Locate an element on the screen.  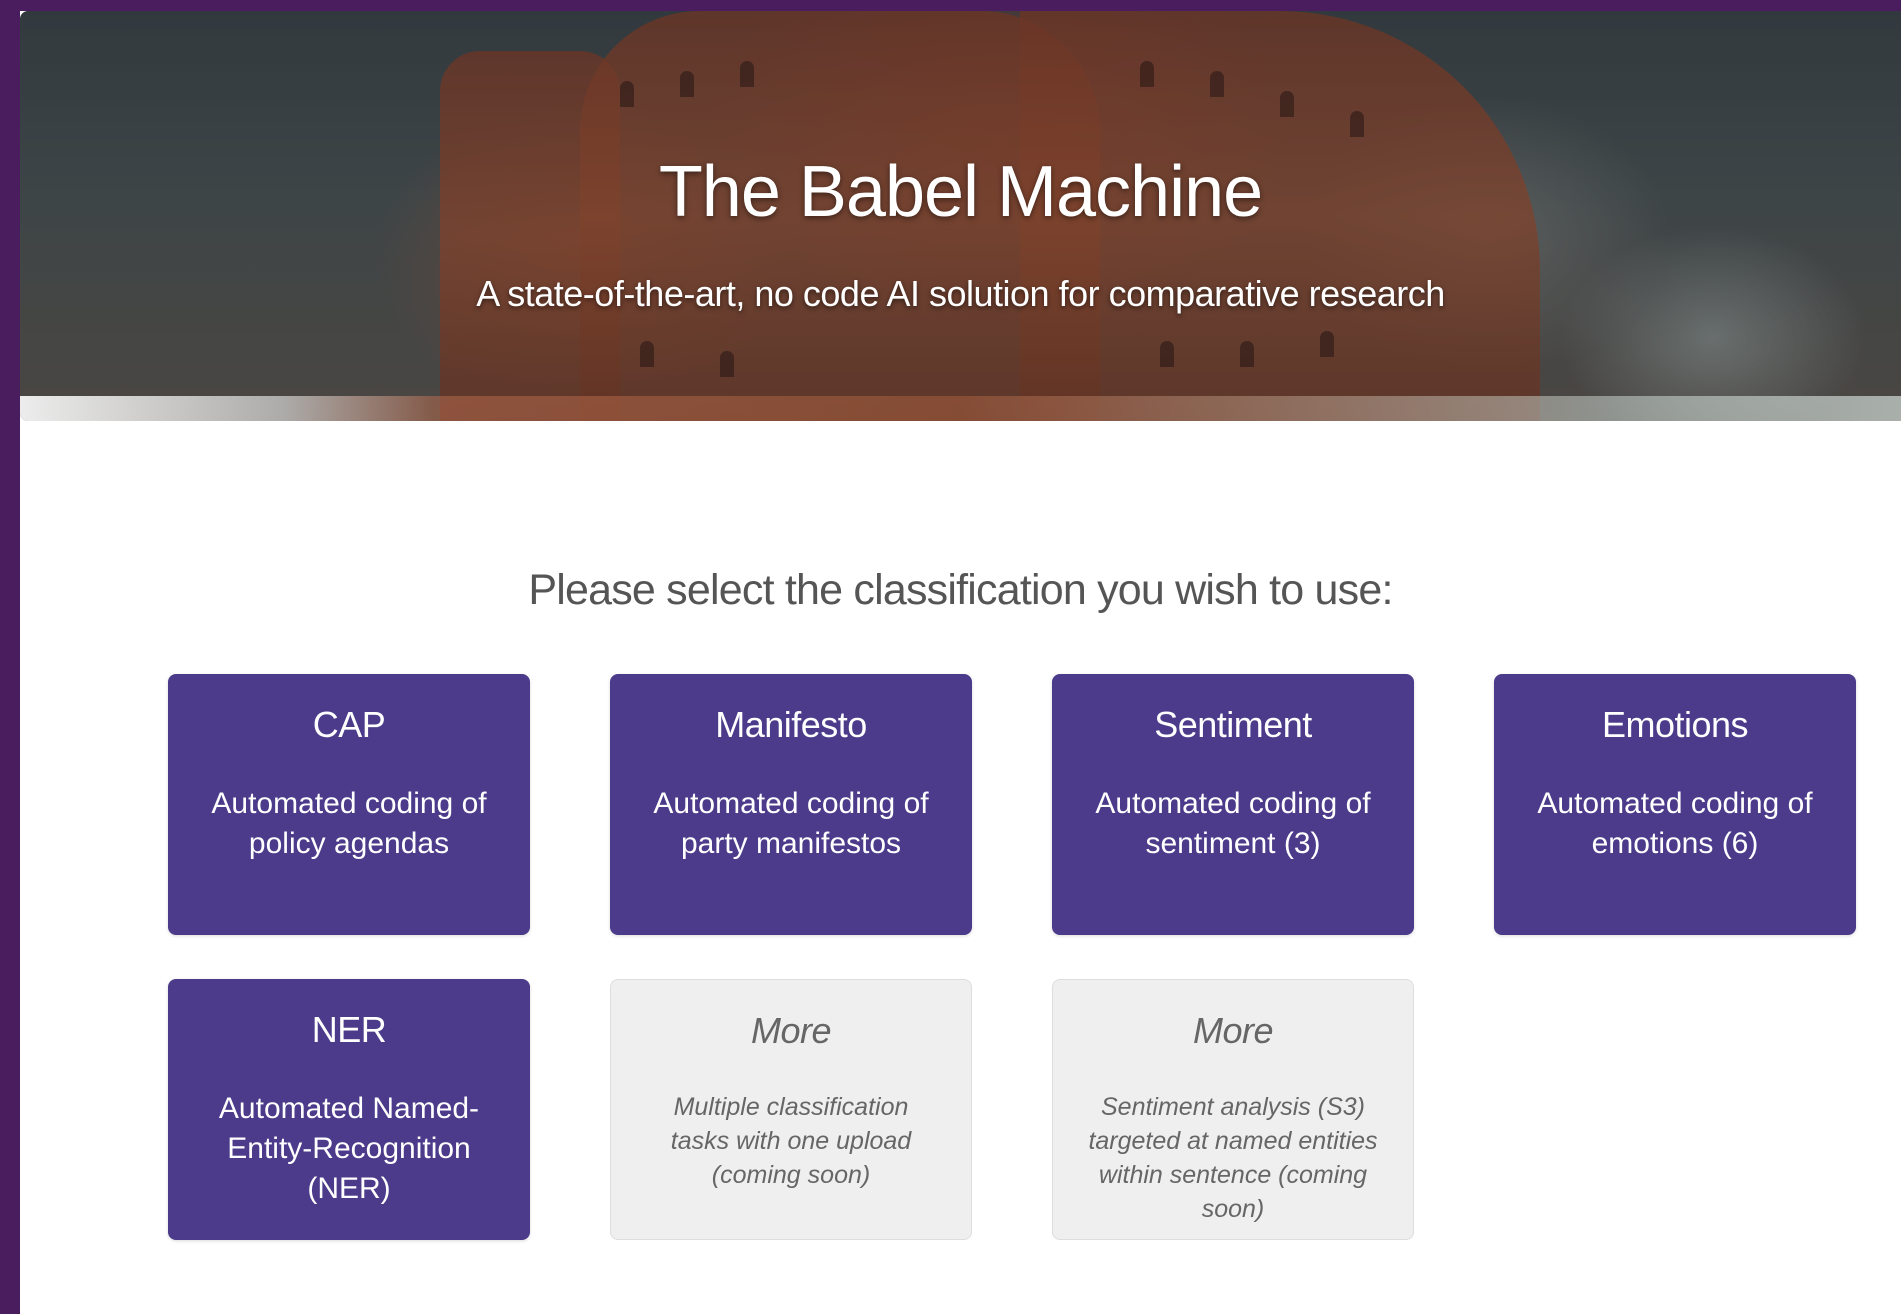
card-description: Automated Named-Entity-Recognition (NER) is located at coordinates (349, 1148).